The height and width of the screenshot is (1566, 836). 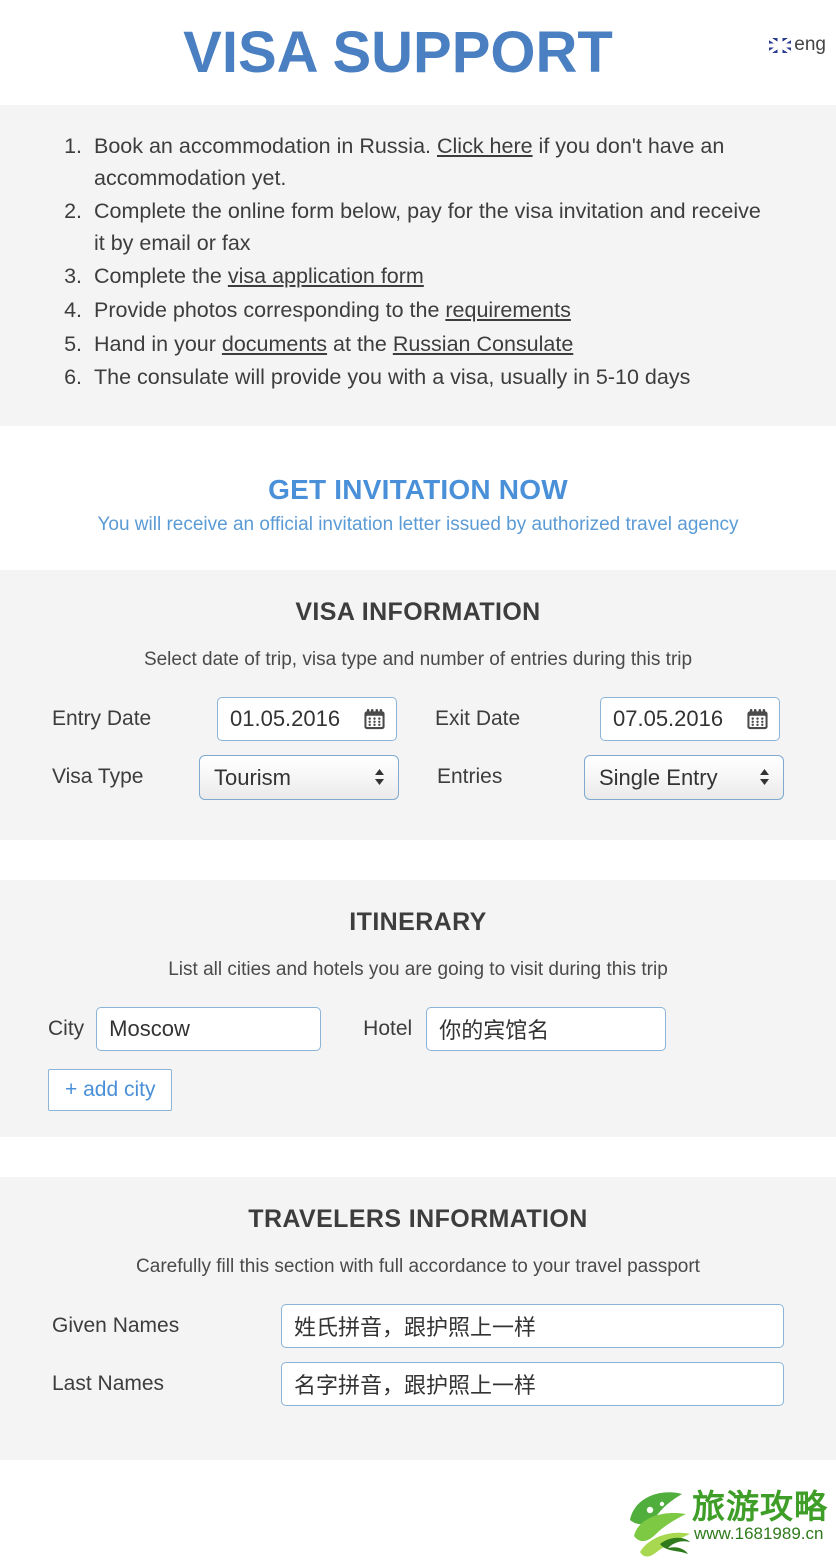 I want to click on entry-date-label: Entry Date, so click(x=102, y=718).